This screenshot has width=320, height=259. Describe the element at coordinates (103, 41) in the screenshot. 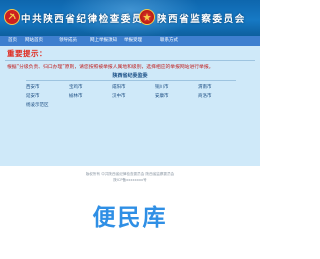

I see `nav-item-report-guide: 网上举报须知` at that location.